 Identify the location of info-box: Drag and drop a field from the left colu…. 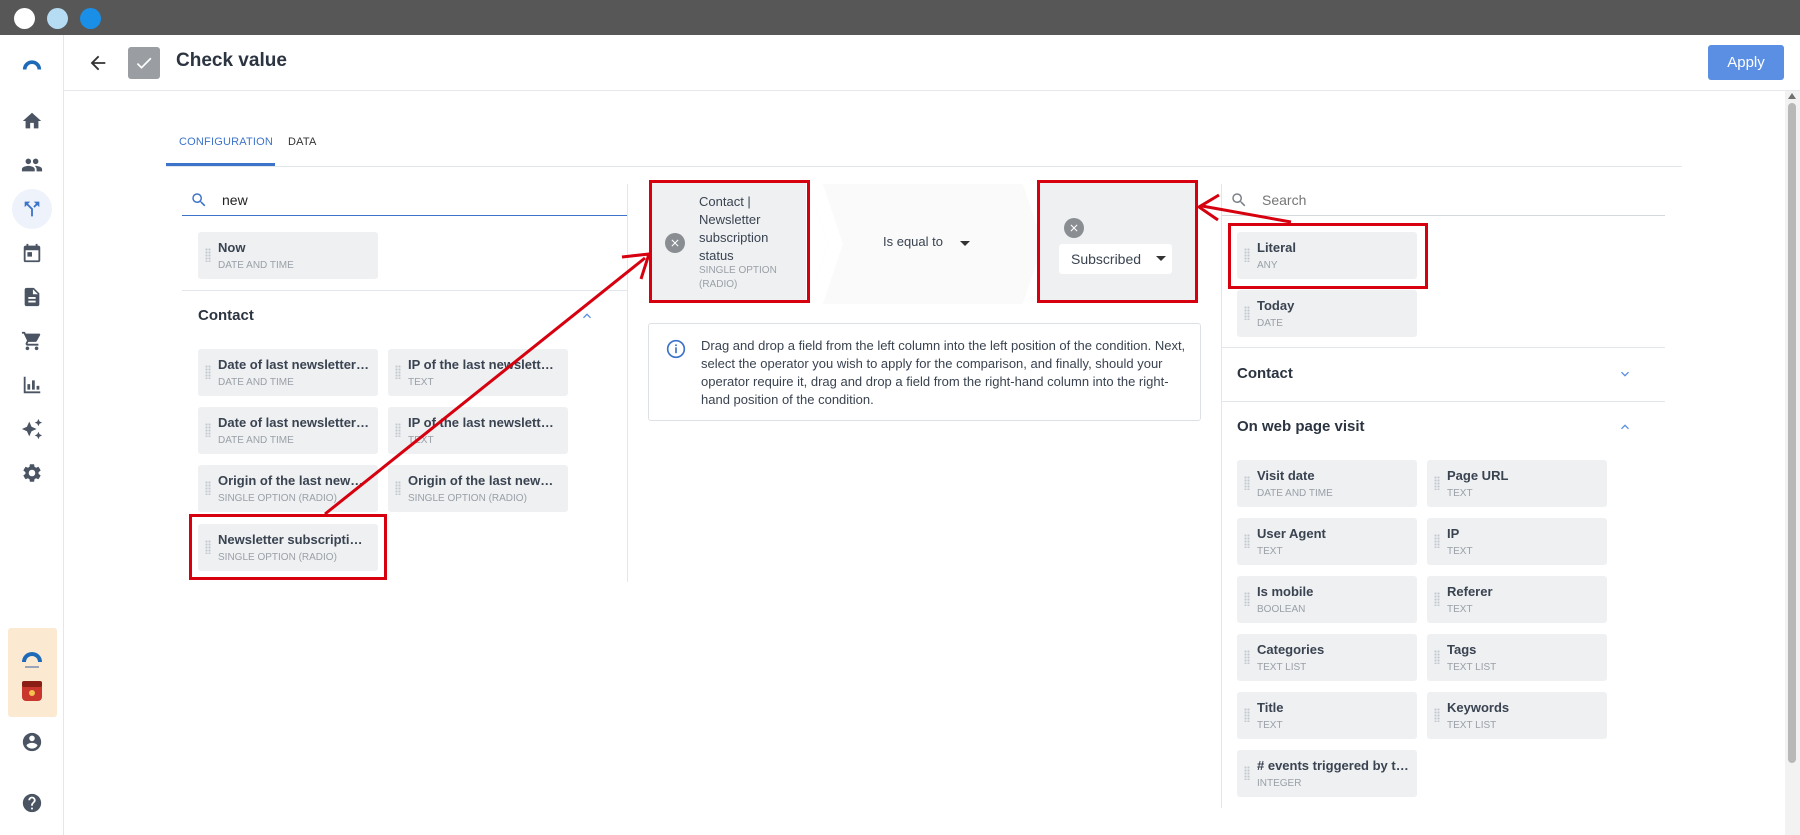
(924, 372).